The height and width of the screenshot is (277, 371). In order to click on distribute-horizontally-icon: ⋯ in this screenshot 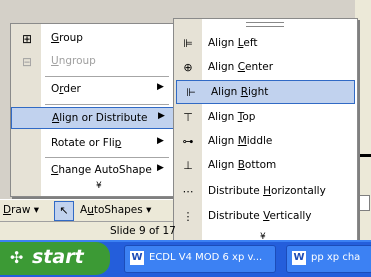, I will do `click(188, 191)`.